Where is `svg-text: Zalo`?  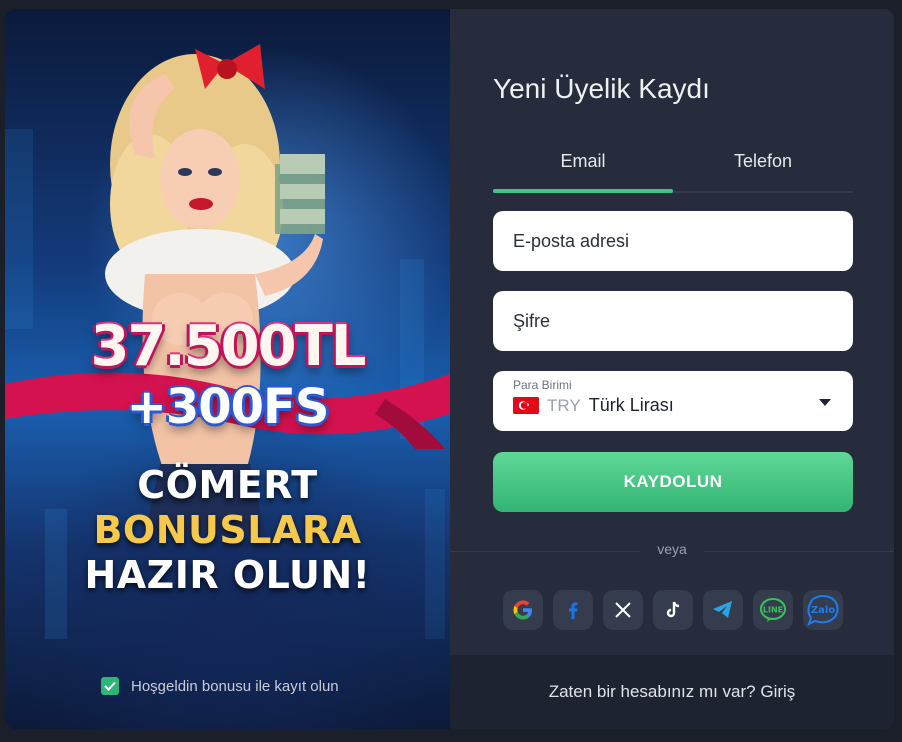 svg-text: Zalo is located at coordinates (823, 610).